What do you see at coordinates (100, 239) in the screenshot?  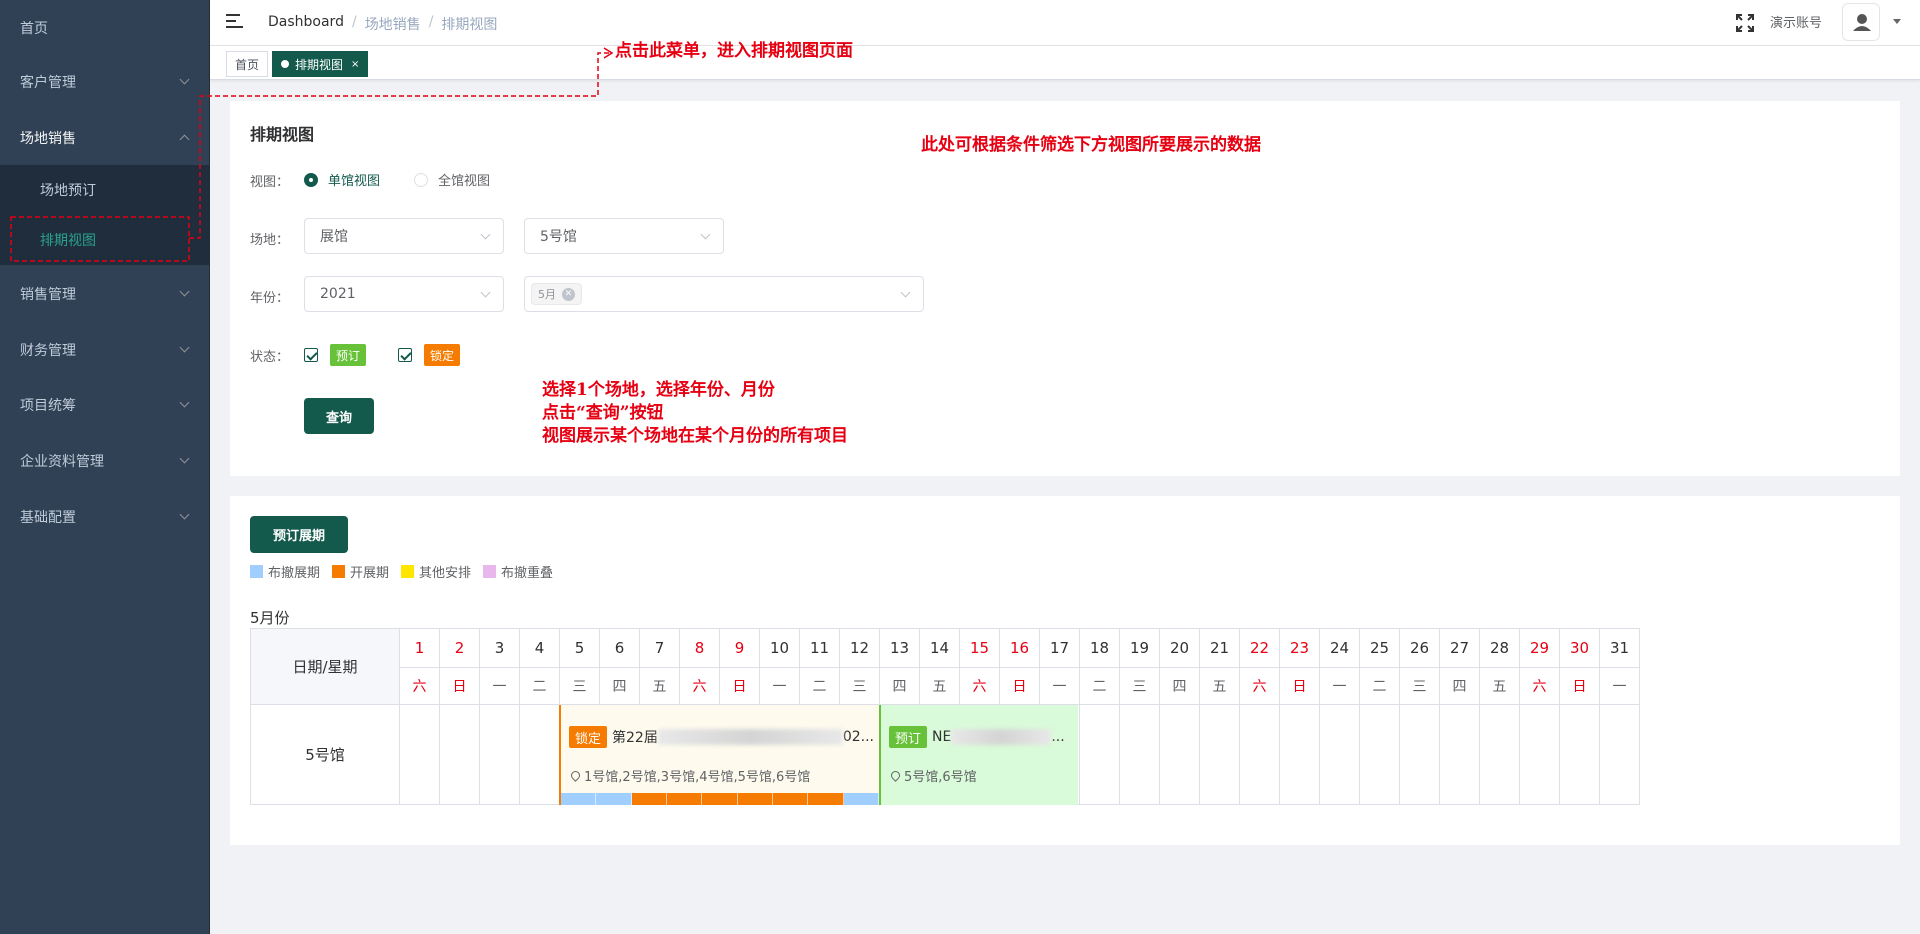 I see `annotation-highlight-box` at bounding box center [100, 239].